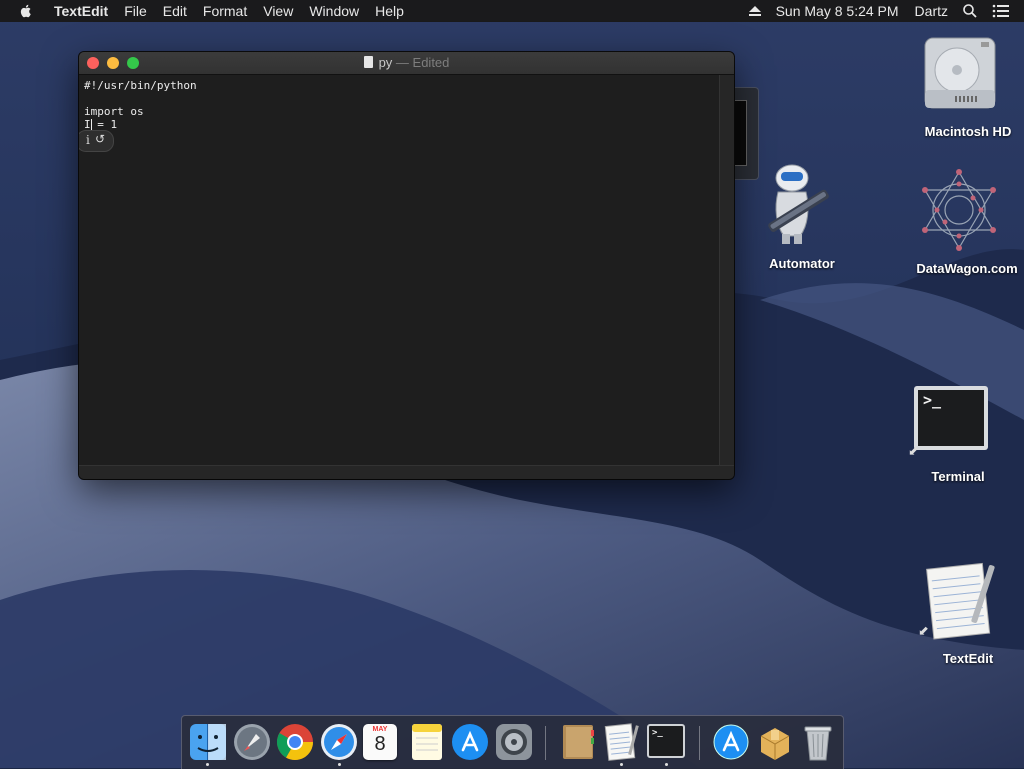 This screenshot has height=769, width=1024. What do you see at coordinates (802, 263) in the screenshot?
I see `desktop-icon-label: Automator` at bounding box center [802, 263].